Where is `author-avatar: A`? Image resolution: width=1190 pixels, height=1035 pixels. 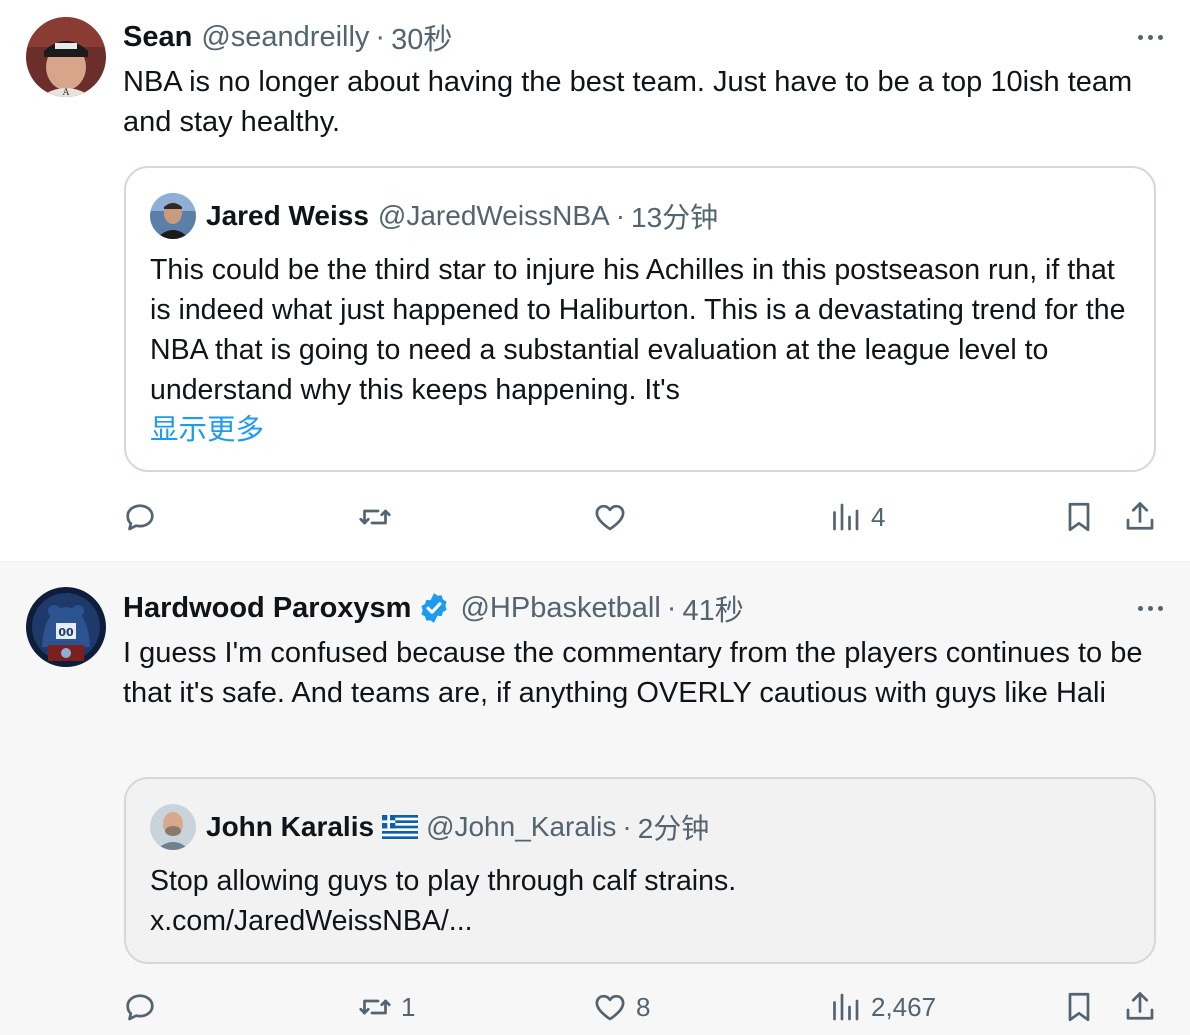 author-avatar: A is located at coordinates (66, 57).